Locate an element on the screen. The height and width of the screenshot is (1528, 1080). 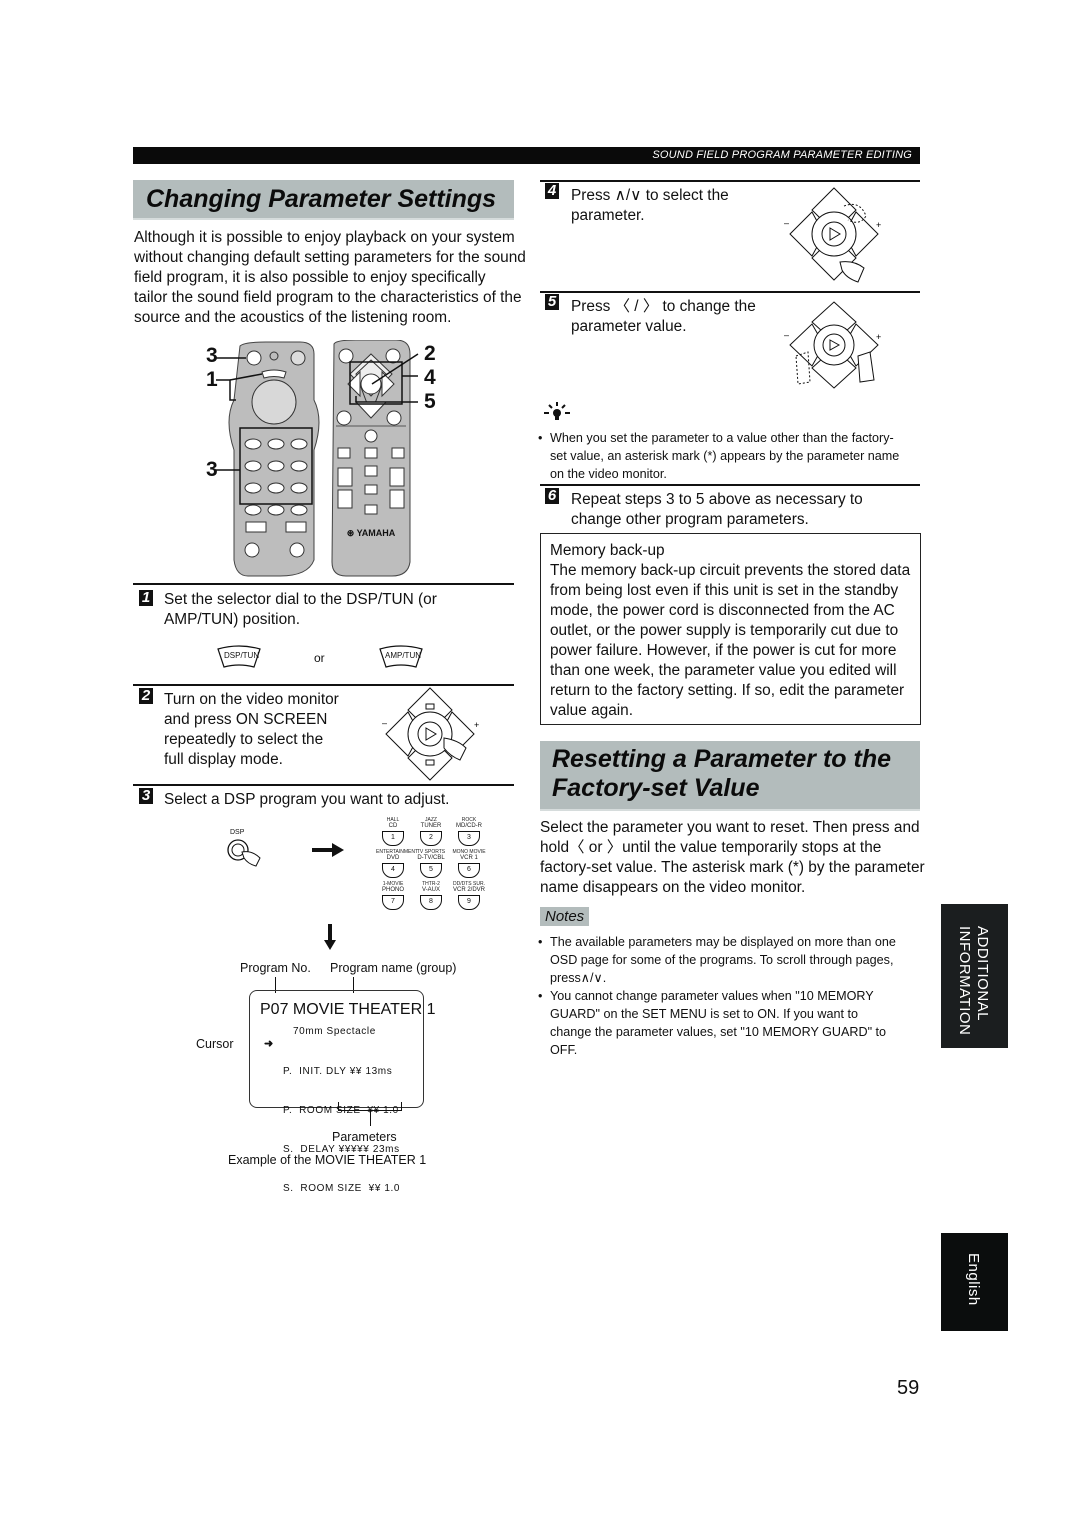
step-number: 5 is located at coordinates (552, 302).